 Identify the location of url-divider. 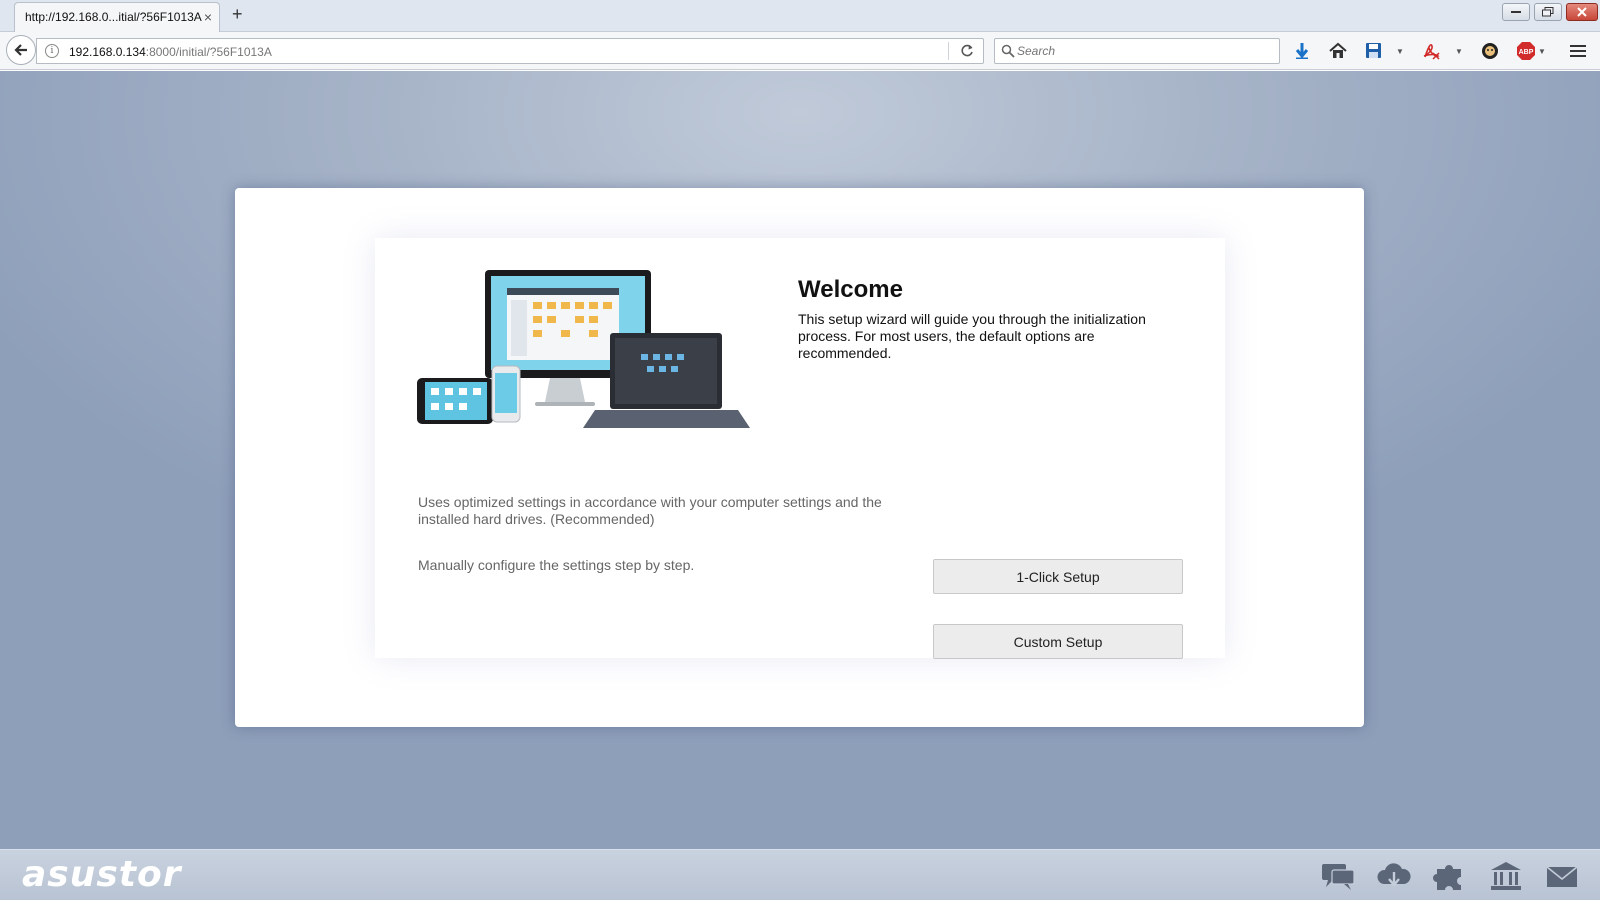
(948, 51).